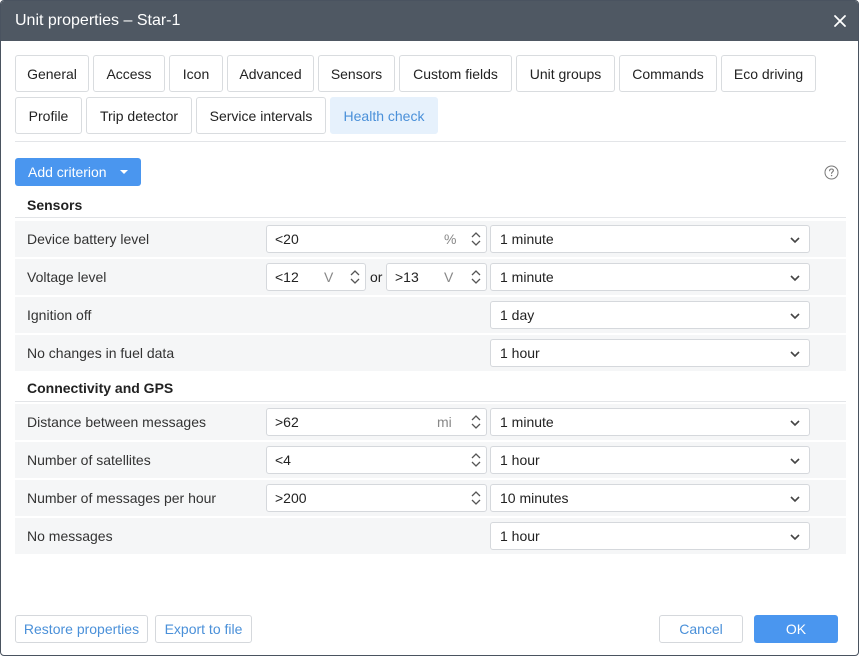 Image resolution: width=859 pixels, height=656 pixels. Describe the element at coordinates (840, 21) in the screenshot. I see `close-icon` at that location.